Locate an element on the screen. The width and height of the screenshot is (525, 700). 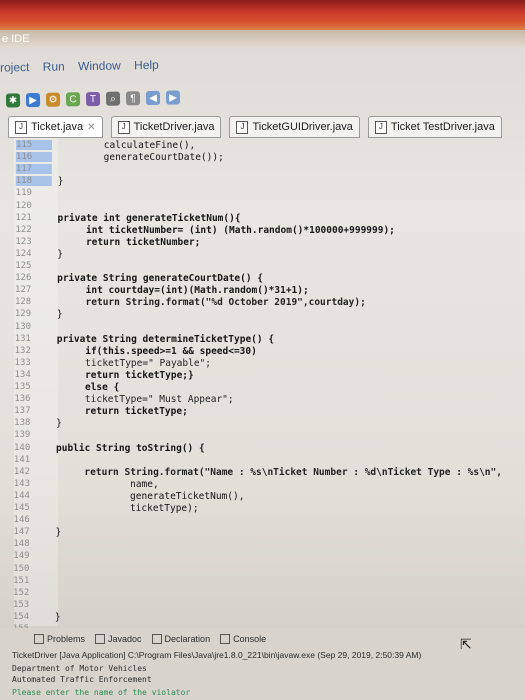
code-line: 118} is located at coordinates (262, 182).